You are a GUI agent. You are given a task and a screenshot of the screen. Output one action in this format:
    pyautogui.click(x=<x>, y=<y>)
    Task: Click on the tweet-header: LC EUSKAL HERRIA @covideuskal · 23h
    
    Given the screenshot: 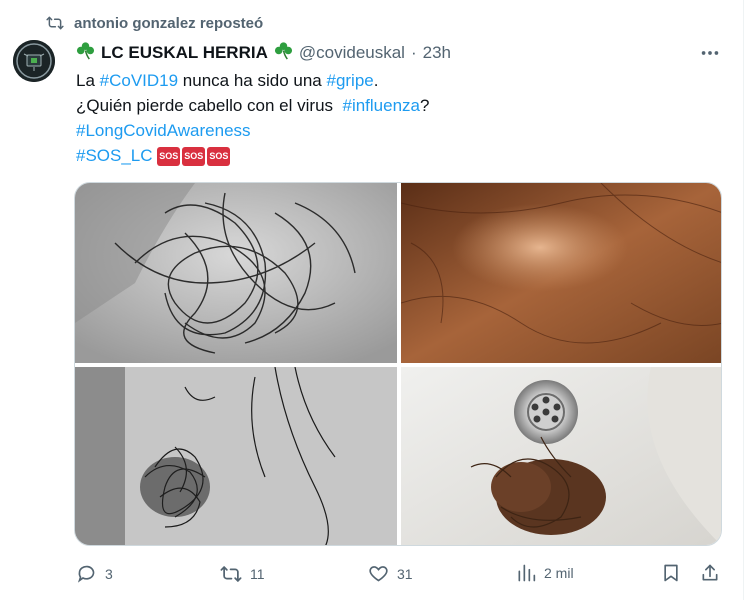 What is the action you would take?
    pyautogui.click(x=263, y=53)
    